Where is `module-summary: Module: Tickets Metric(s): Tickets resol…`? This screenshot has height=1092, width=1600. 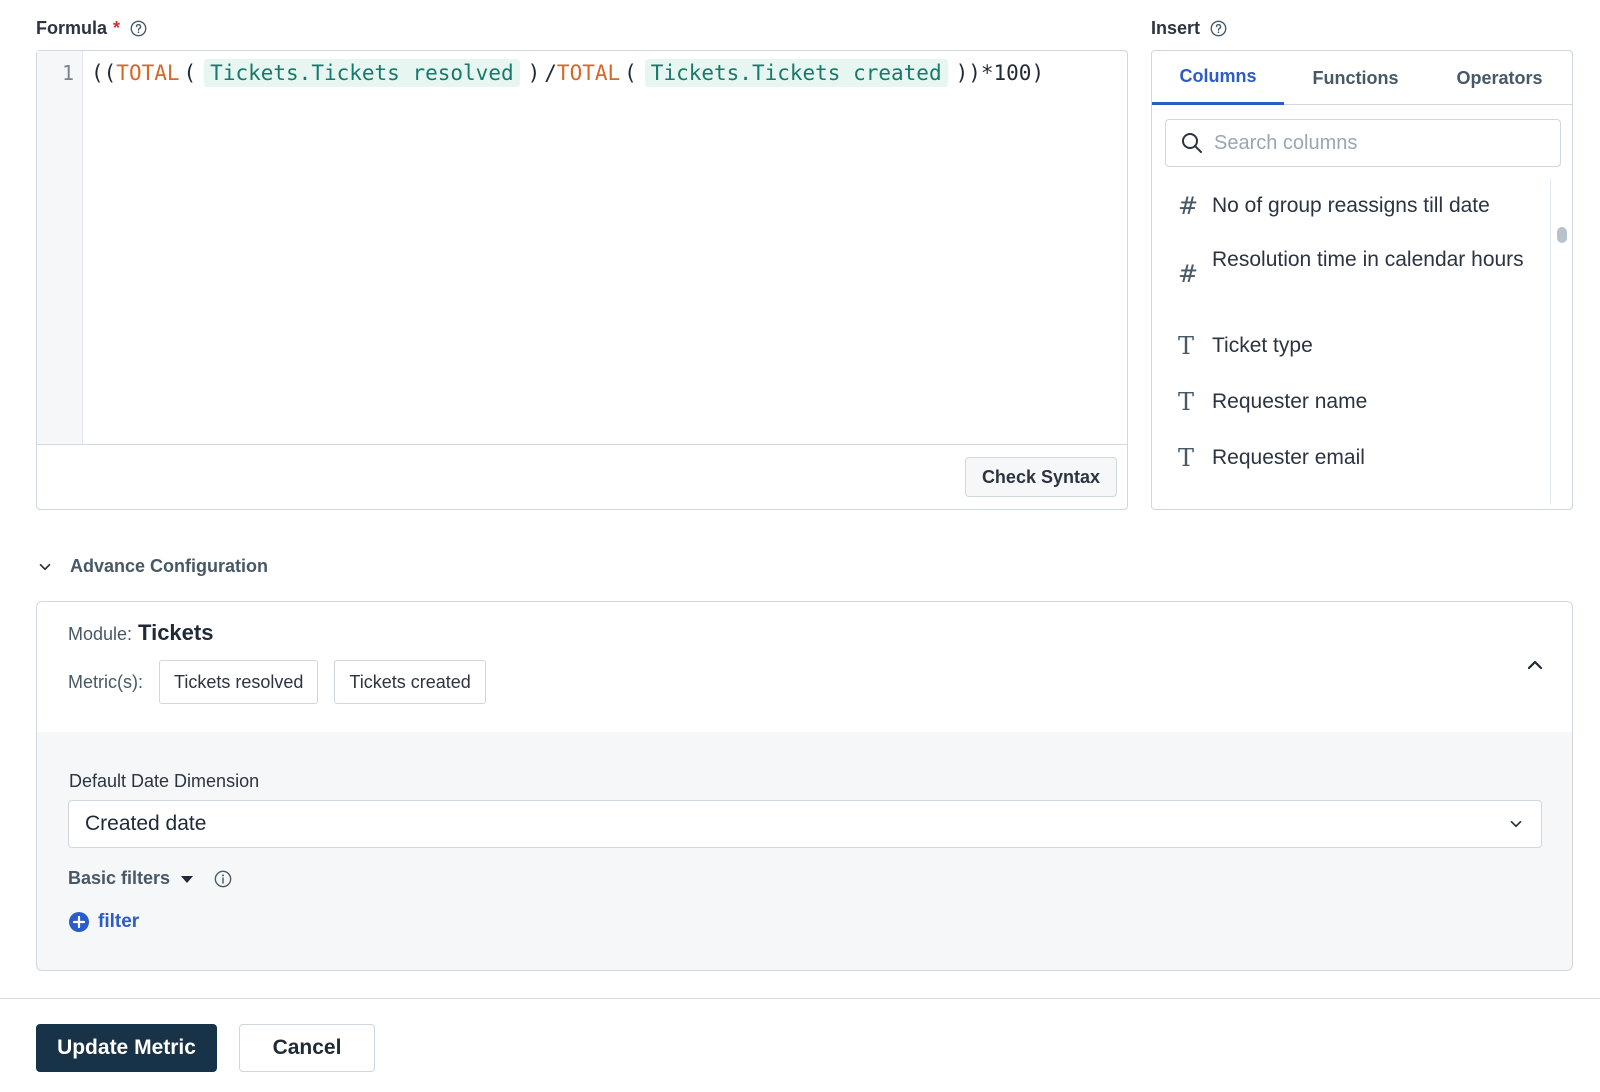 module-summary: Module: Tickets Metric(s): Tickets resol… is located at coordinates (804, 667).